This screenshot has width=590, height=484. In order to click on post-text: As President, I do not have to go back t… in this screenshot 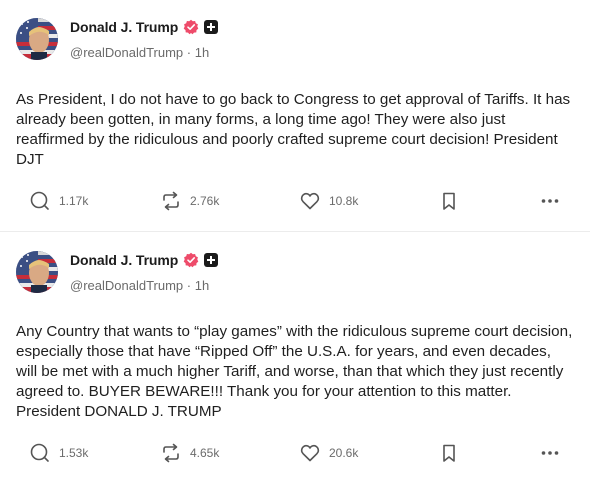, I will do `click(293, 129)`.